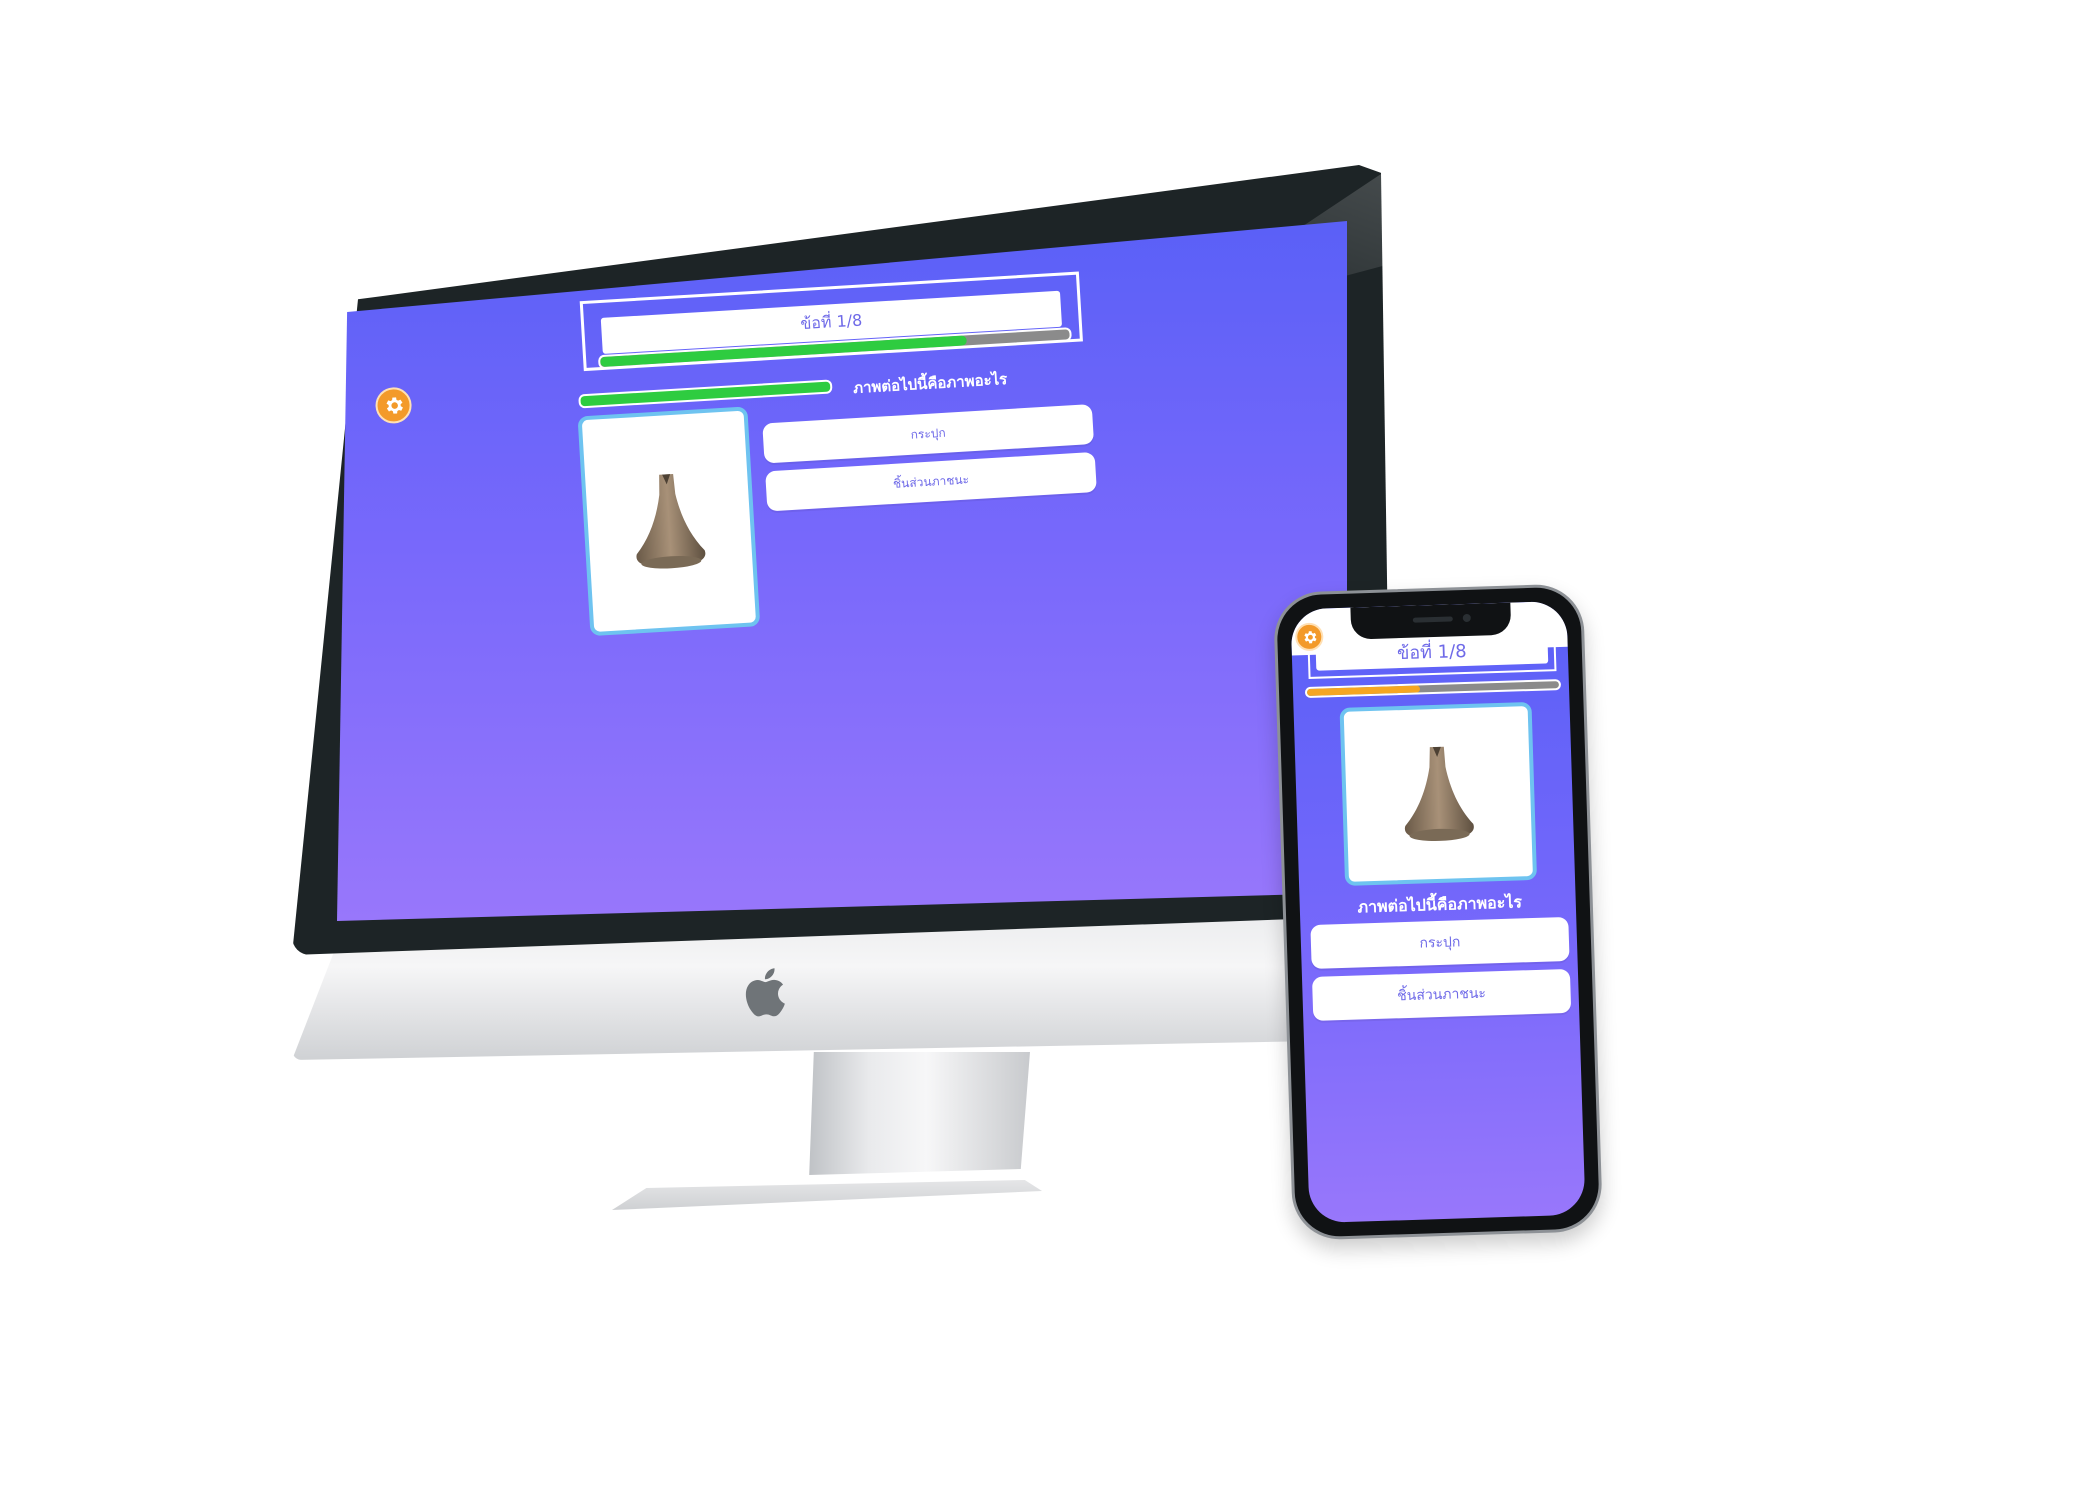 Image resolution: width=2100 pixels, height=1500 pixels. I want to click on mobile-question-image-card, so click(1438, 793).